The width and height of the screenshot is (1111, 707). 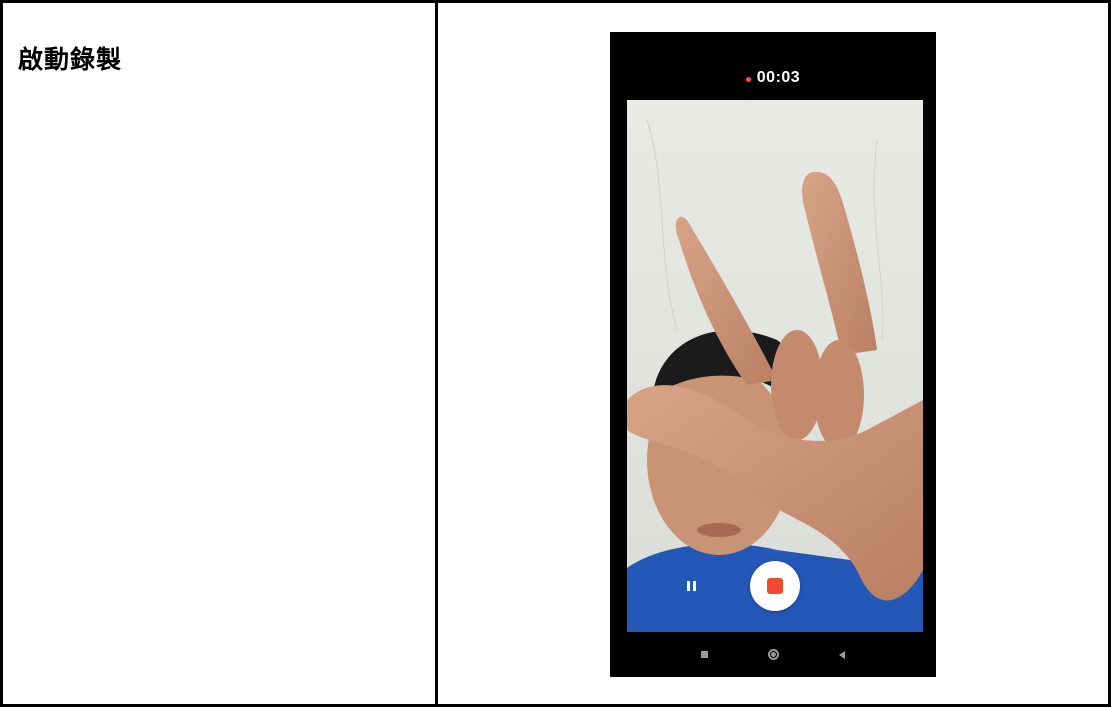 I want to click on home-icon, so click(x=773, y=654).